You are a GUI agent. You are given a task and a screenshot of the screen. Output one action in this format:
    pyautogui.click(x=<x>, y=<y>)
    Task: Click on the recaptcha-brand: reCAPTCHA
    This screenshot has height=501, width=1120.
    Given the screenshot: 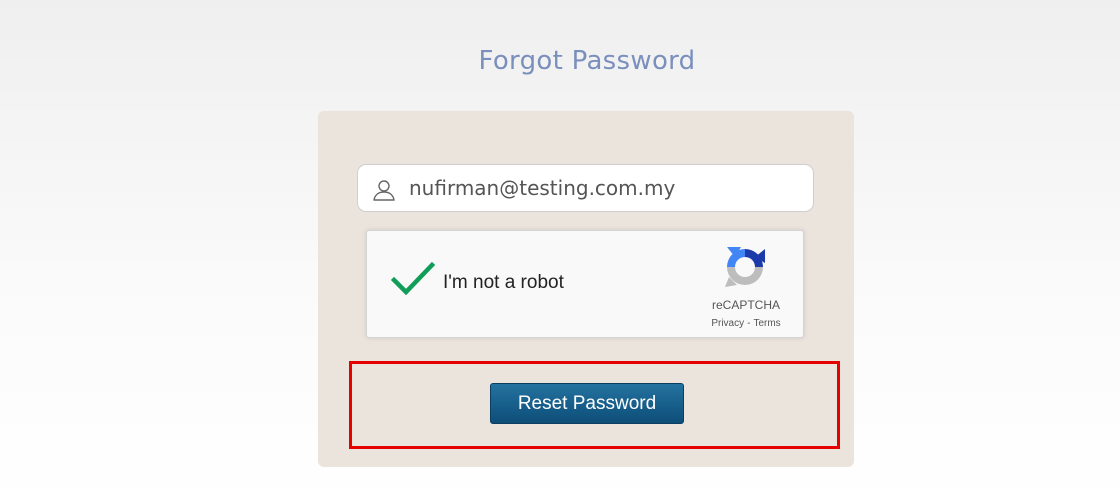 What is the action you would take?
    pyautogui.click(x=745, y=305)
    